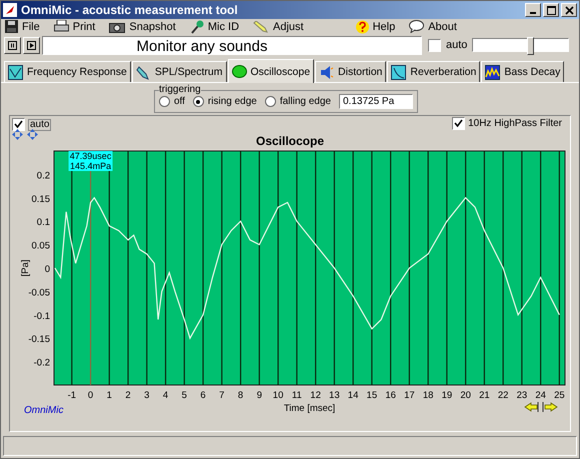 The image size is (580, 459). What do you see at coordinates (533, 10) in the screenshot?
I see `minimize-button` at bounding box center [533, 10].